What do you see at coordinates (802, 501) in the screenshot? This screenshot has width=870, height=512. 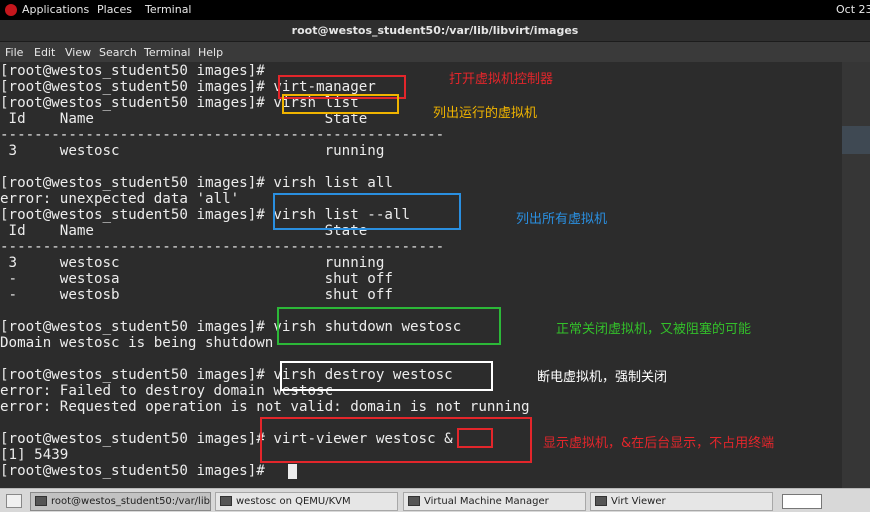 I see `workspace-switcher` at bounding box center [802, 501].